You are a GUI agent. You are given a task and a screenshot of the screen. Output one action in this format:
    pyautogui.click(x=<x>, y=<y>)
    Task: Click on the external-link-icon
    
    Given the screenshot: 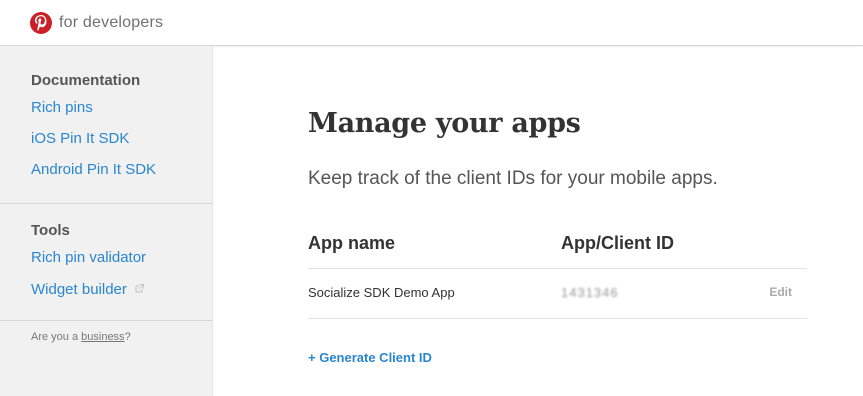 What is the action you would take?
    pyautogui.click(x=139, y=289)
    